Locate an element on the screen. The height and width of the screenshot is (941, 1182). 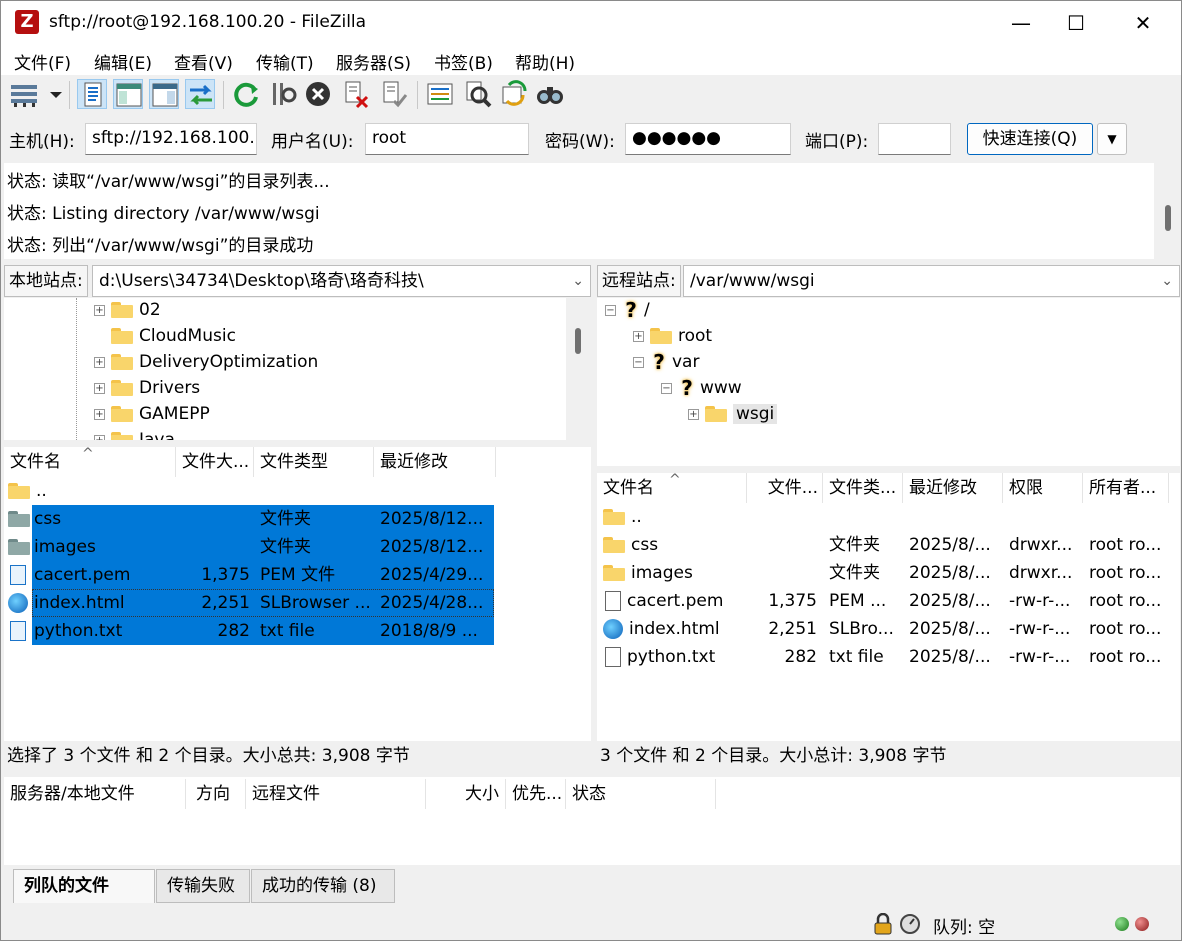
dropdown-arrow-icon is located at coordinates (52, 94).